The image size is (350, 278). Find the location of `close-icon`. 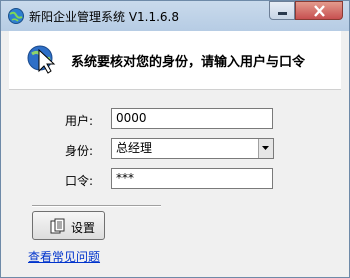

close-icon is located at coordinates (319, 11).